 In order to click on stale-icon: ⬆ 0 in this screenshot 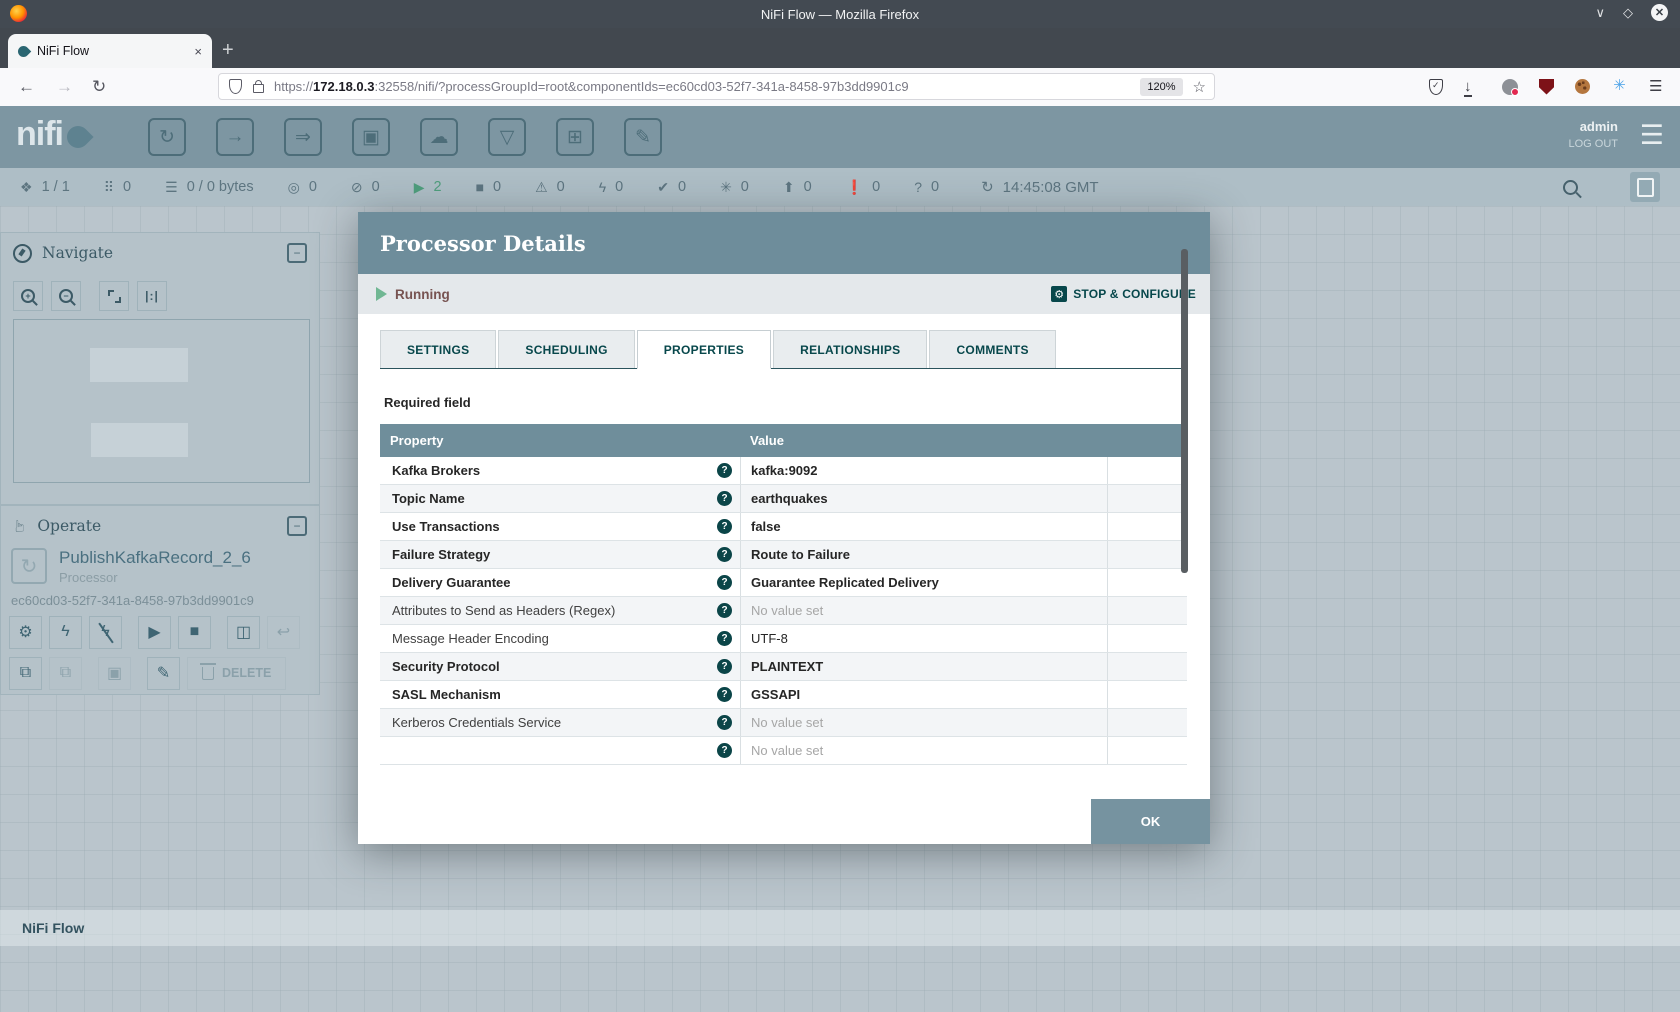, I will do `click(797, 187)`.